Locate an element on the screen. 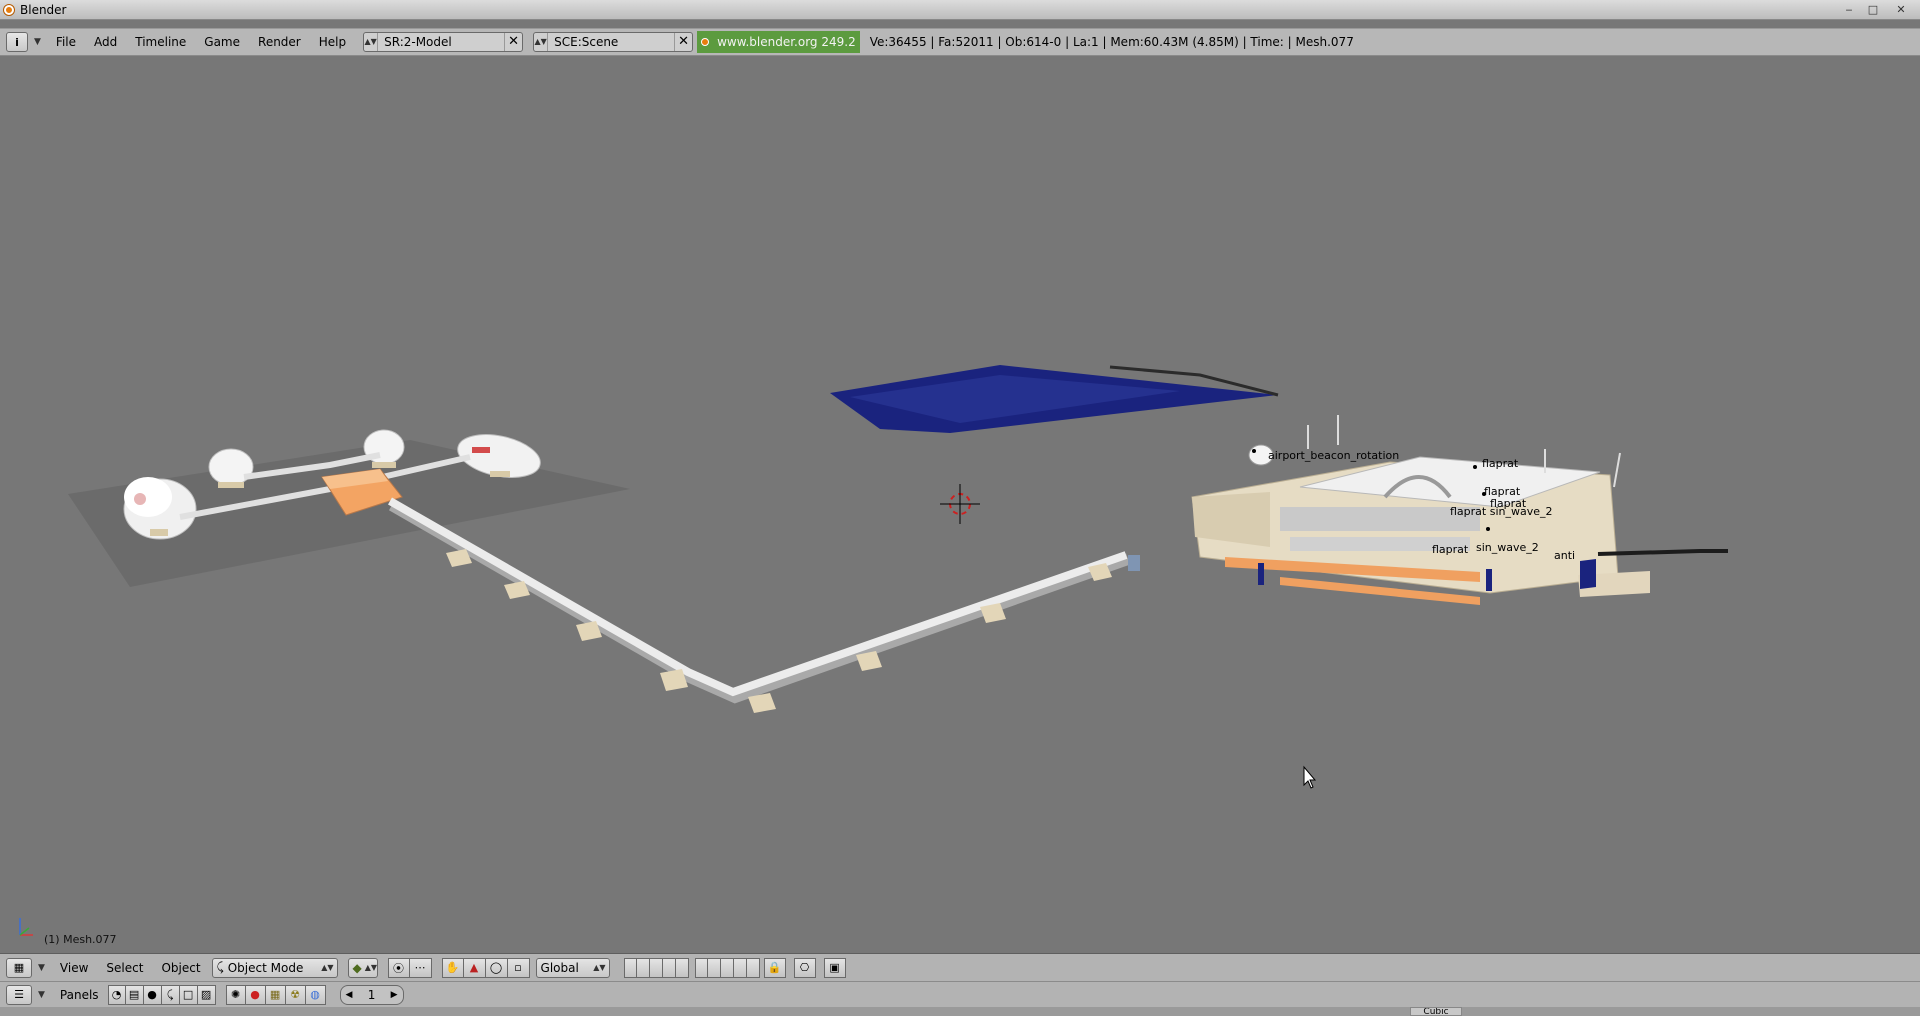 The image size is (1920, 1016). manipulator-toggle: ✋ is located at coordinates (452, 967).